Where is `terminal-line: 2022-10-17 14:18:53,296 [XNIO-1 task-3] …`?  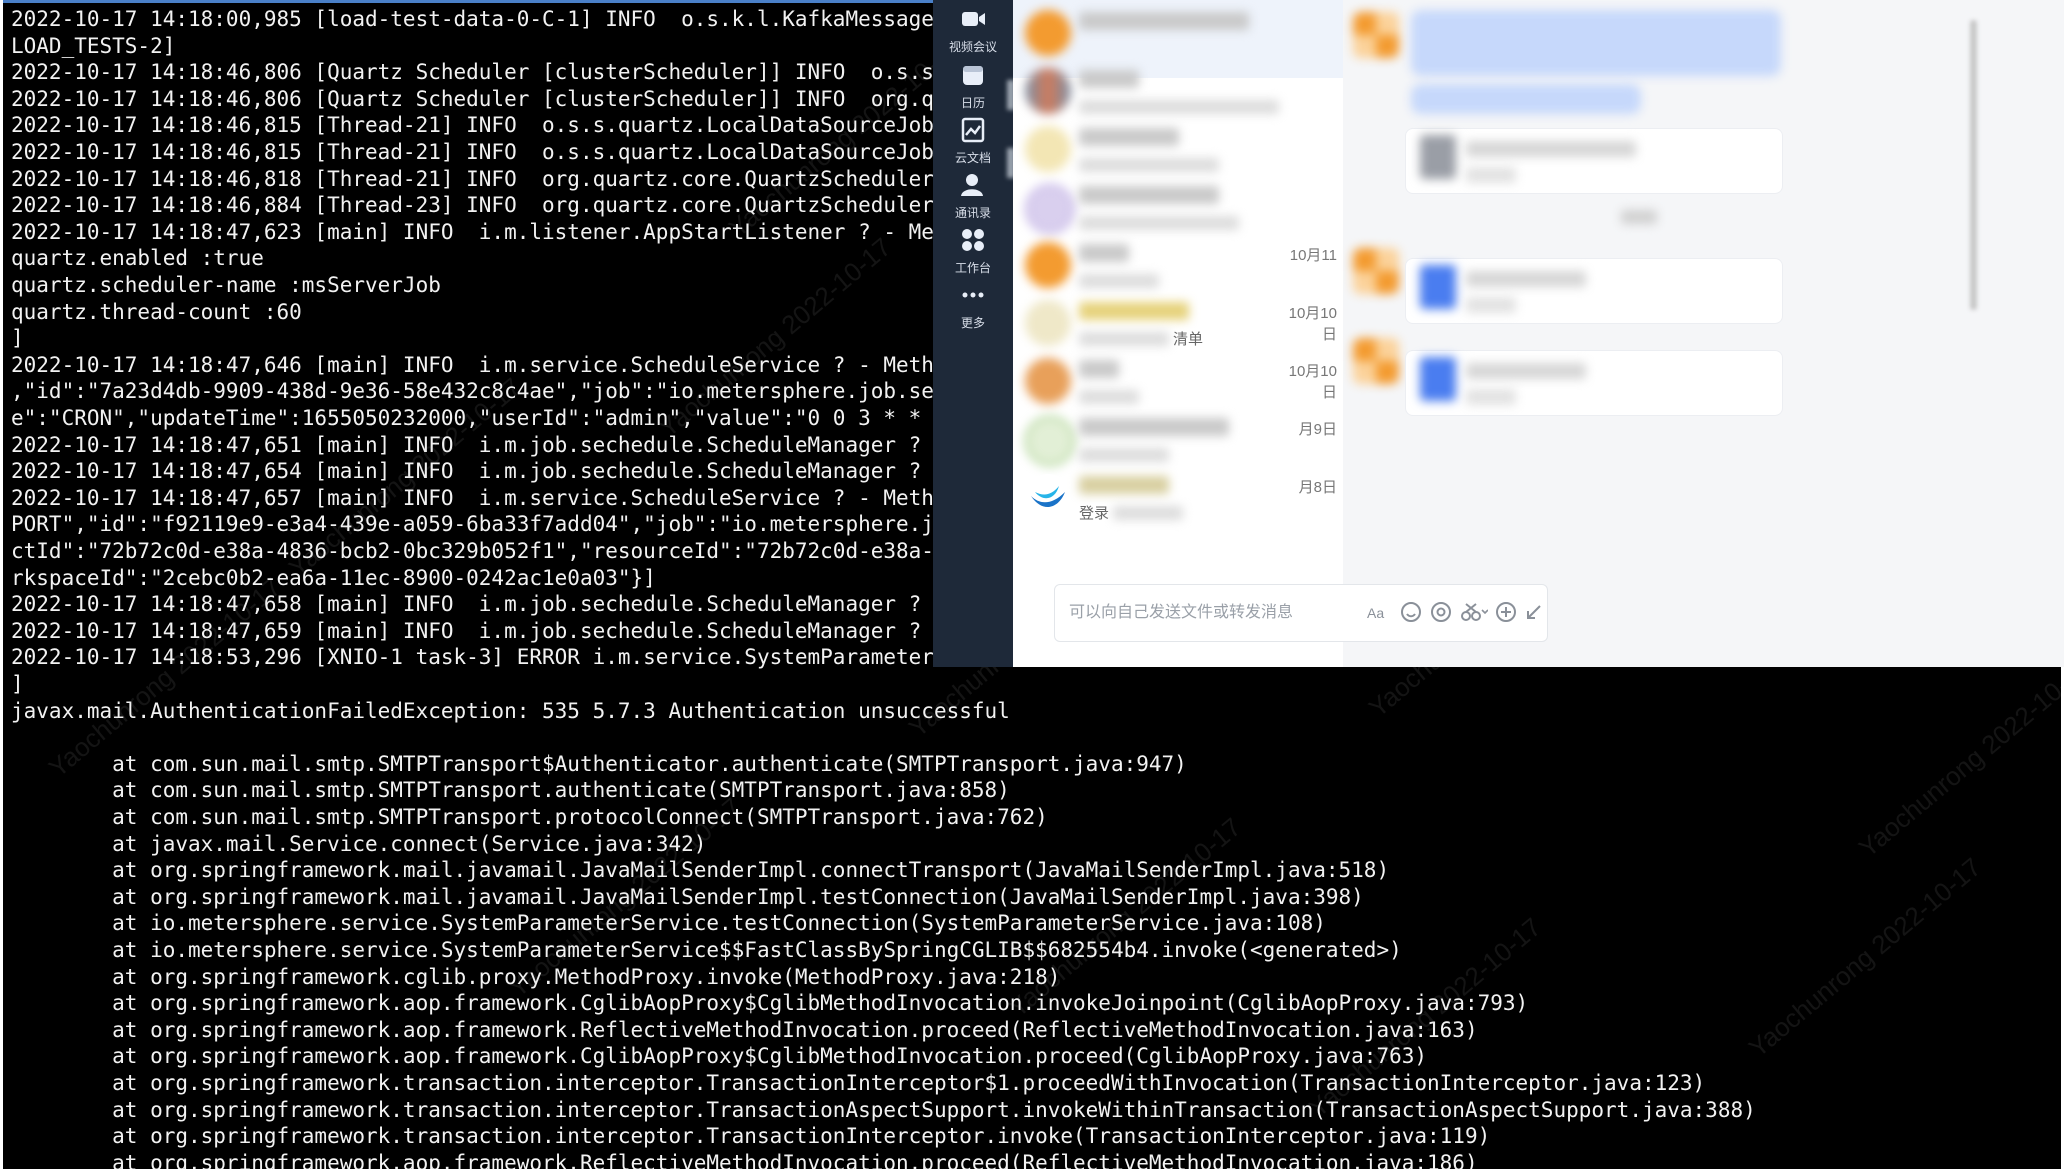
terminal-line: 2022-10-17 14:18:53,296 [XNIO-1 task-3] … is located at coordinates (472, 657).